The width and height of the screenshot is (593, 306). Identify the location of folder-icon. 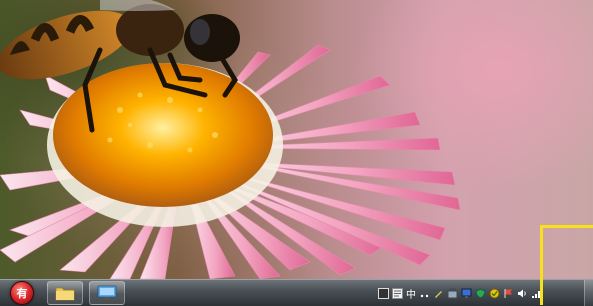
(65, 294).